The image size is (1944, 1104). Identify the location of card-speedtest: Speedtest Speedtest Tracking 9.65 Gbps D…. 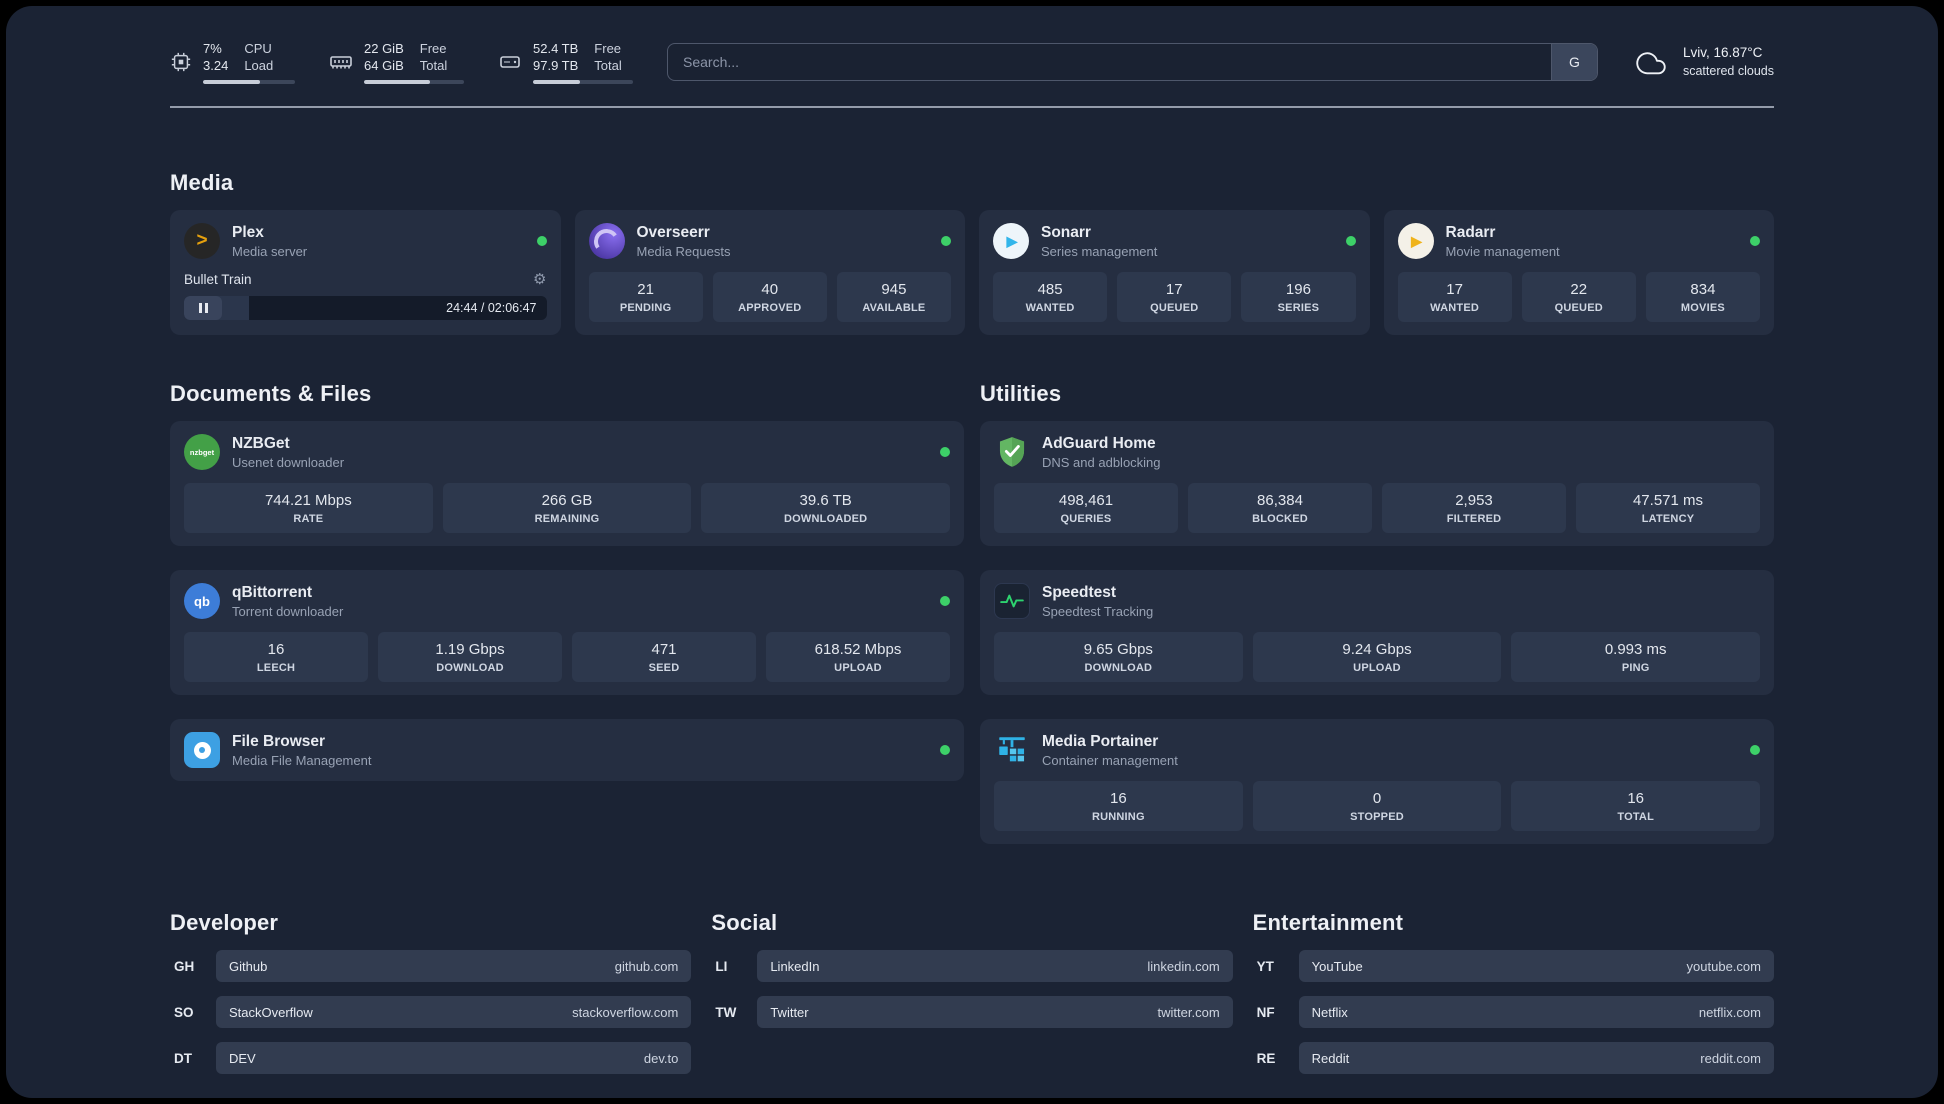
(1377, 632).